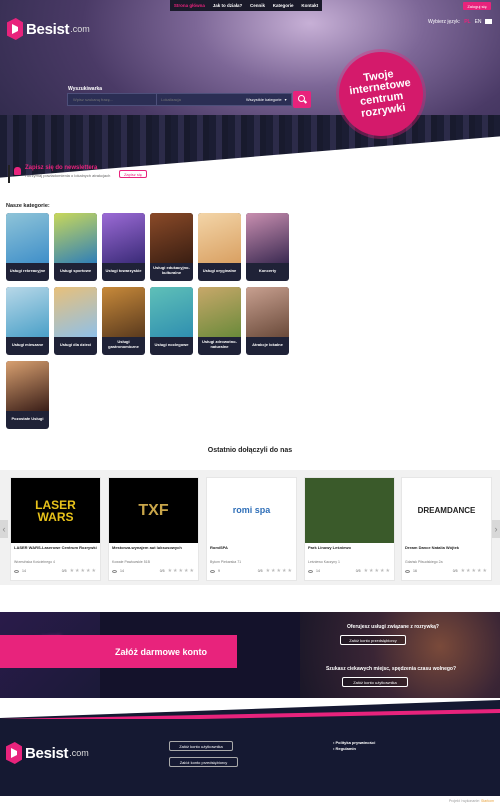 Image resolution: width=500 pixels, height=807 pixels. Describe the element at coordinates (17, 171) in the screenshot. I see `bell-icon` at that location.